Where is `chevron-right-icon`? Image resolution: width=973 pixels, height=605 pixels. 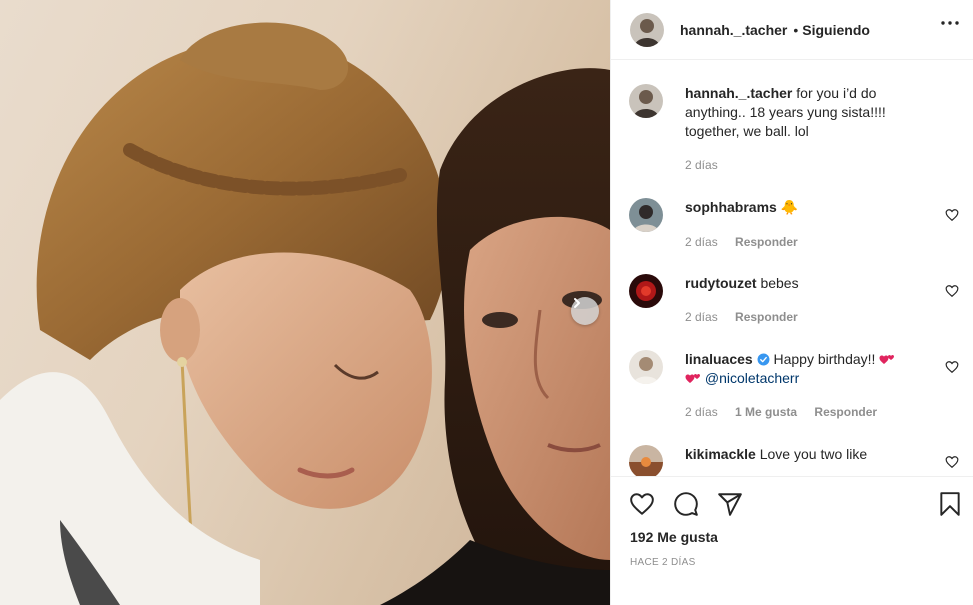
chevron-right-icon is located at coordinates (577, 303).